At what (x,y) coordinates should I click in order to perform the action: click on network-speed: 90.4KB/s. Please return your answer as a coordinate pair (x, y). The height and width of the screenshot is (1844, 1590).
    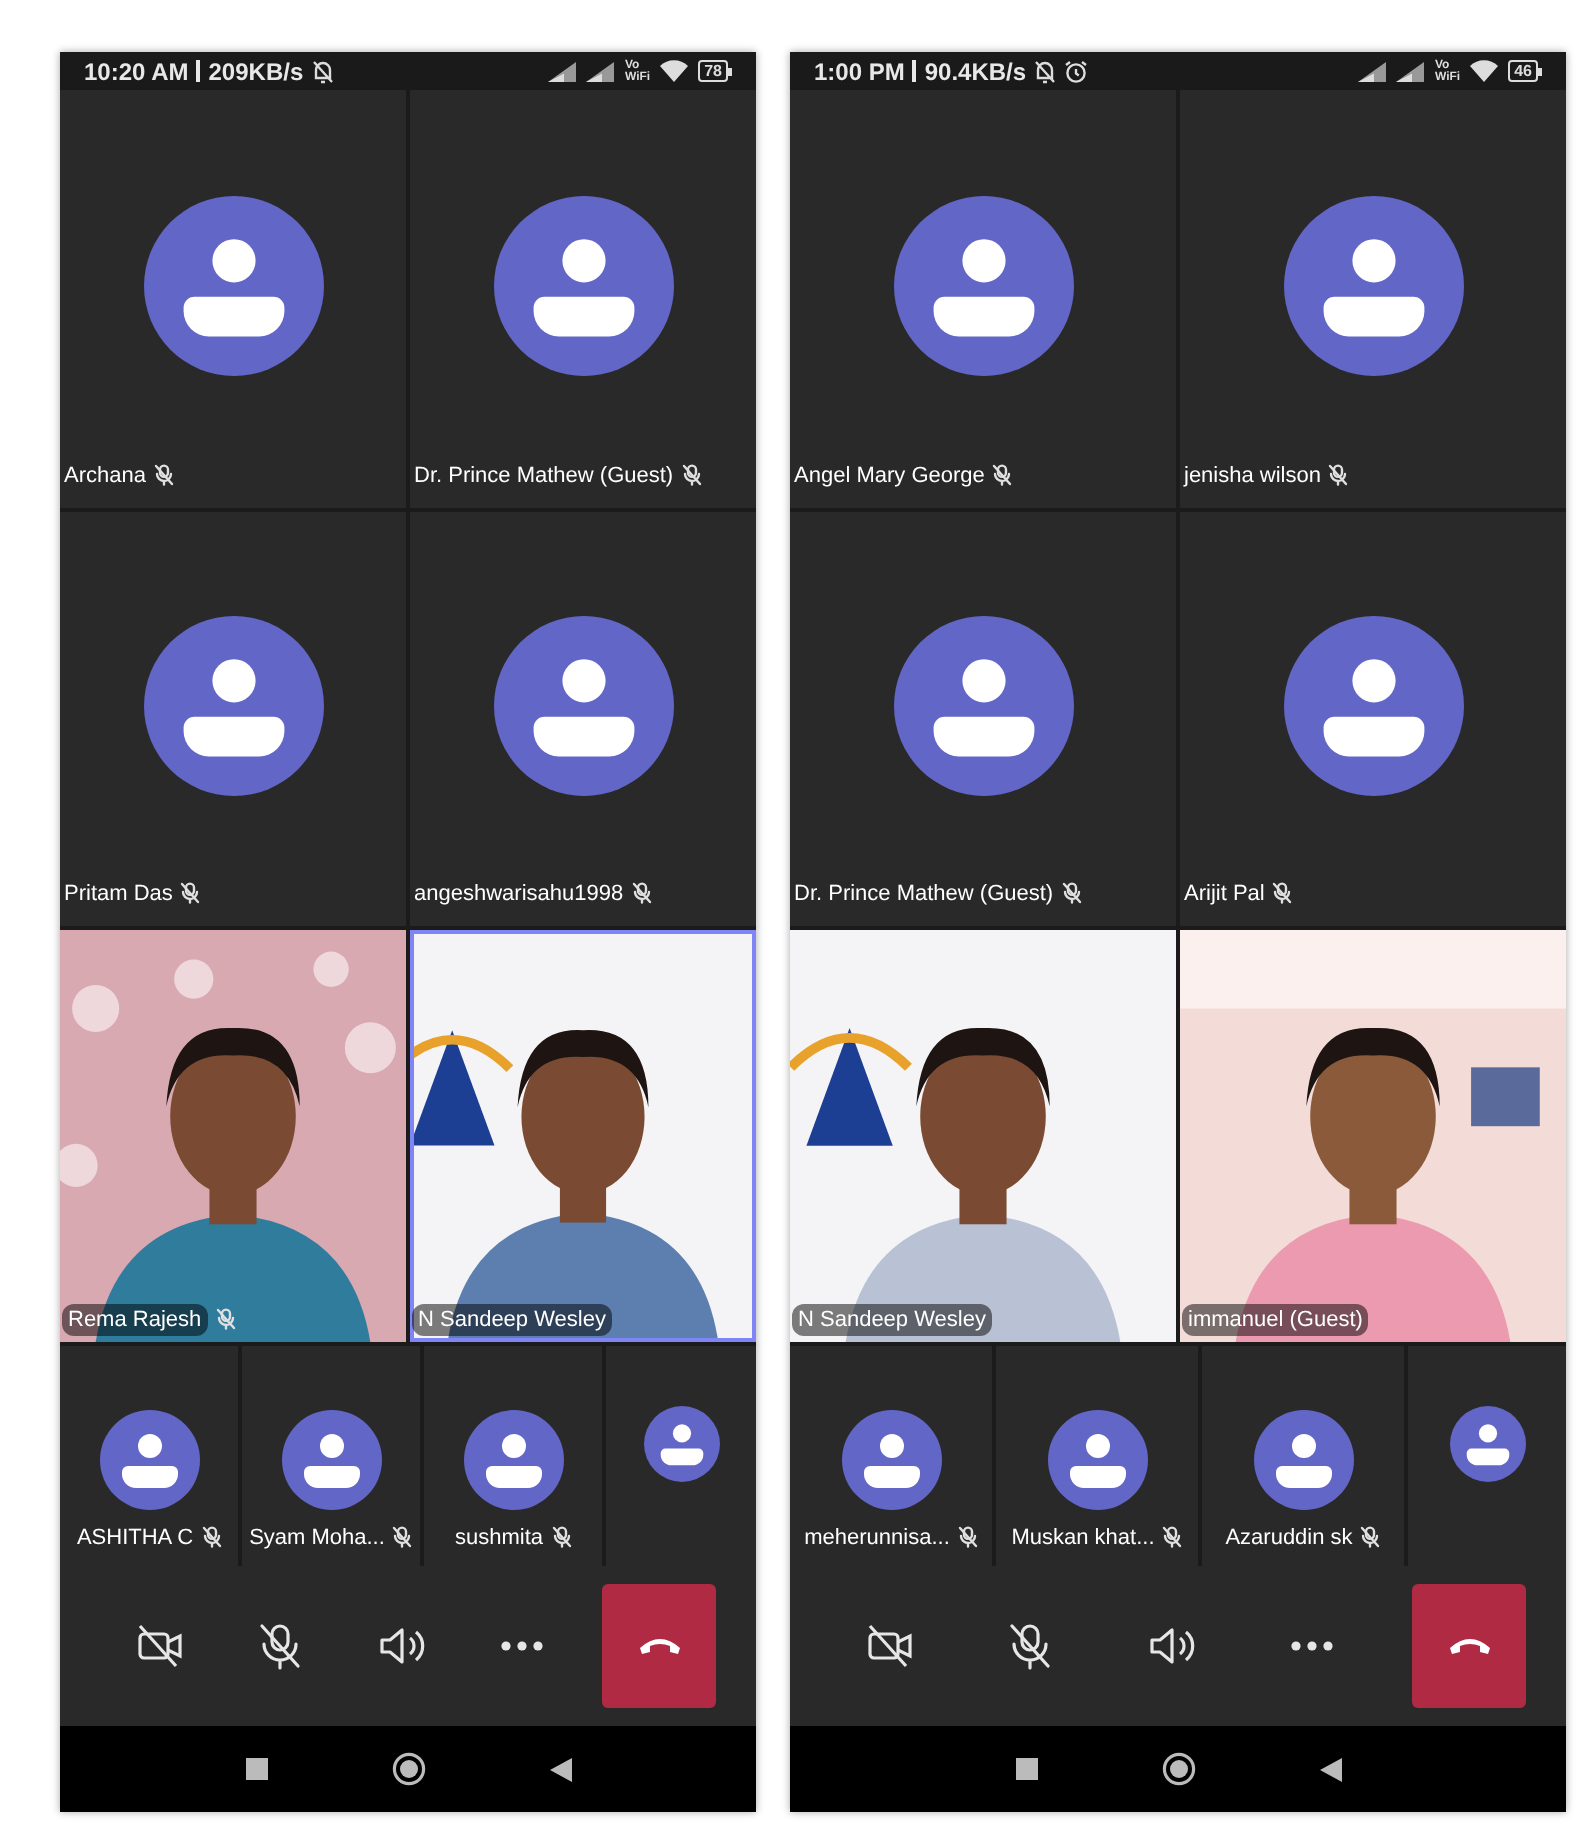
    Looking at the image, I should click on (975, 72).